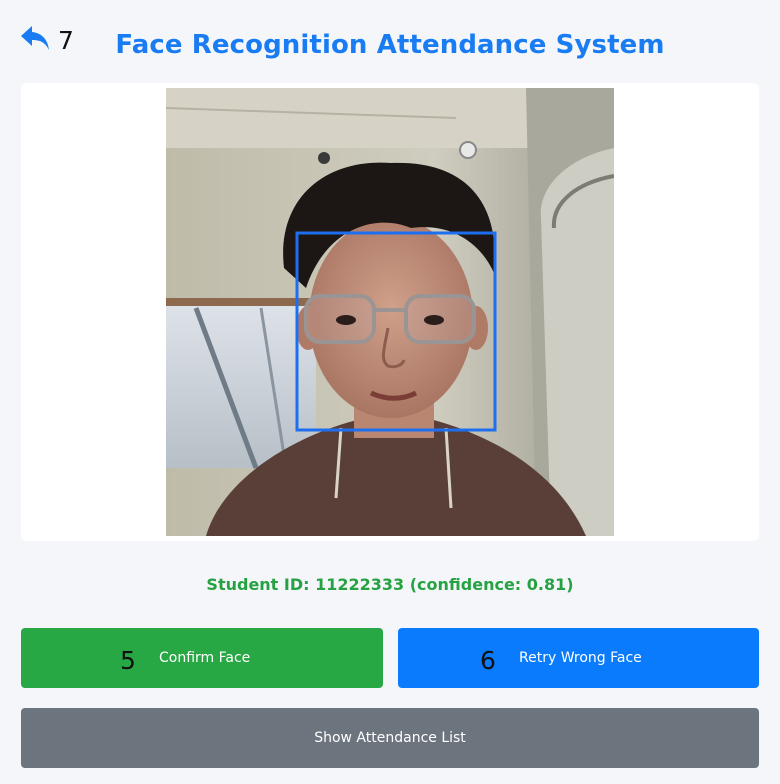 This screenshot has width=780, height=784. I want to click on recognition-status: Student ID: 11222333 (confidence: 0.81), so click(390, 584).